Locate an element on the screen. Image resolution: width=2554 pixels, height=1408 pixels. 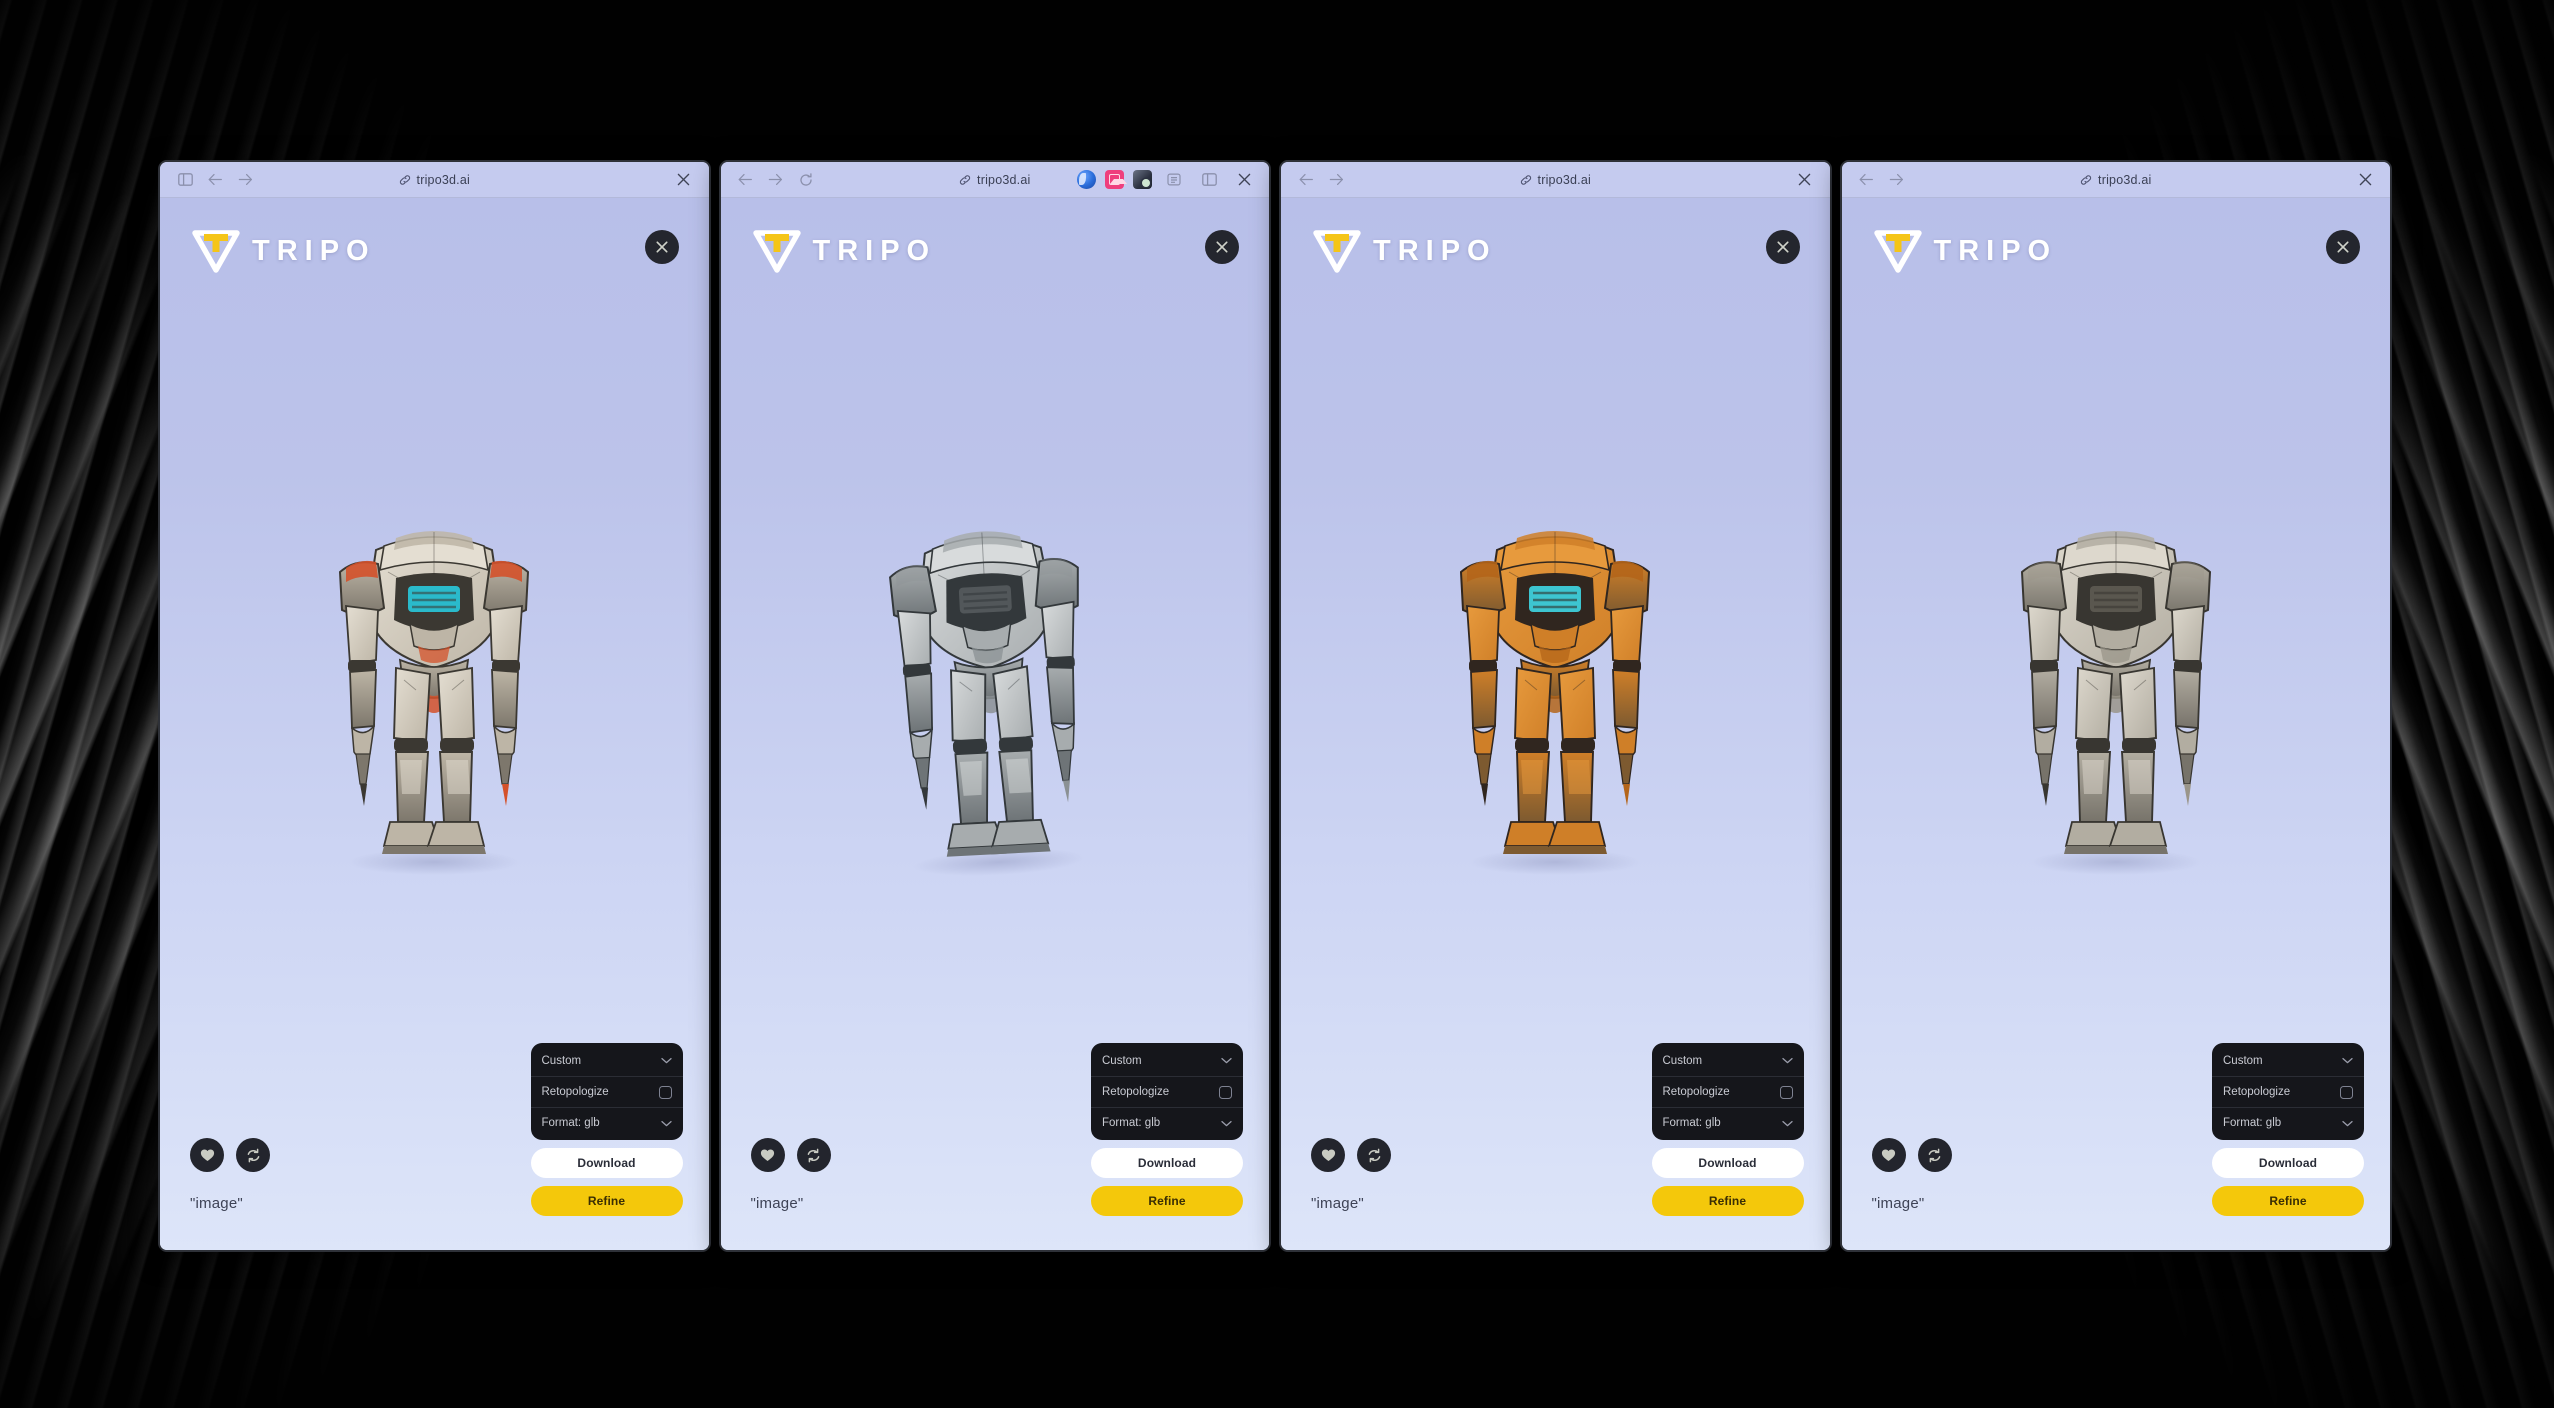
model-viewer-mech-robot-untextured-grey is located at coordinates (995, 669).